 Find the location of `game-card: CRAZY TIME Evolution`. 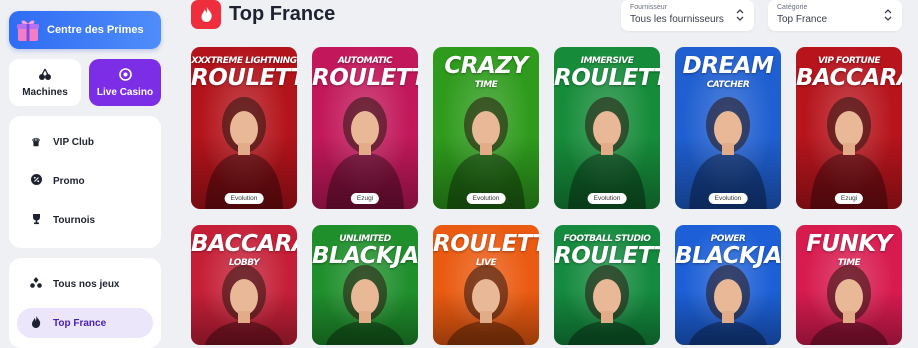

game-card: CRAZY TIME Evolution is located at coordinates (486, 128).